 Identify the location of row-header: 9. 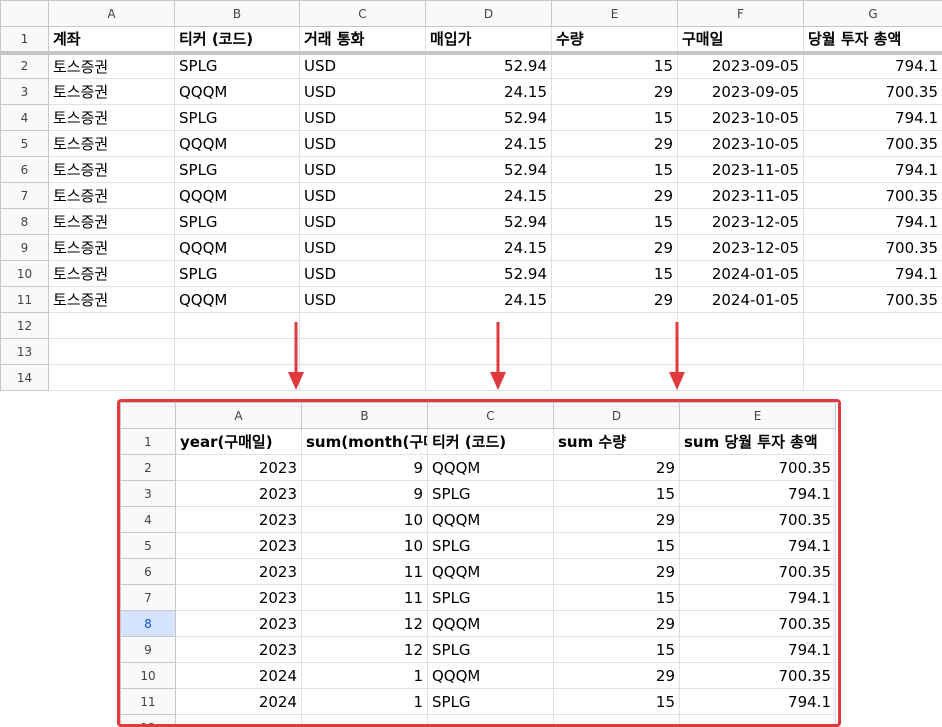
(24, 247).